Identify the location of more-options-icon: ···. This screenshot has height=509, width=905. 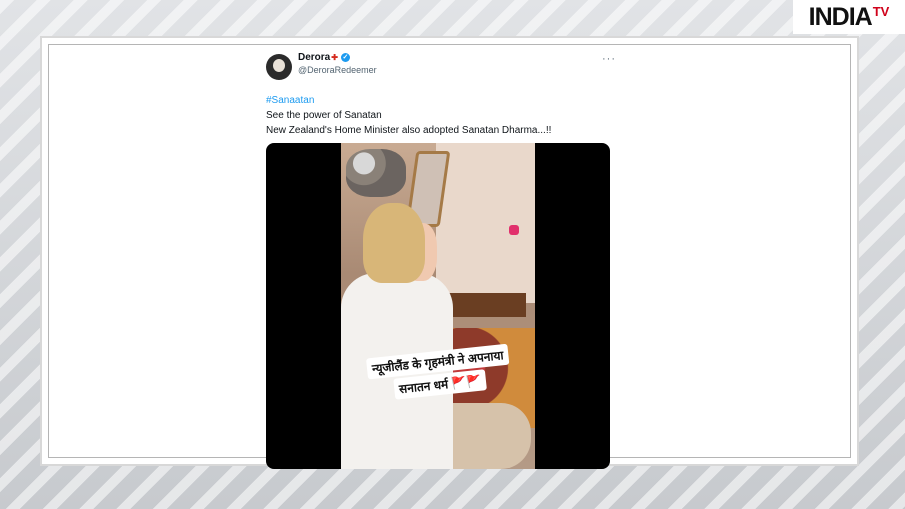
(609, 59).